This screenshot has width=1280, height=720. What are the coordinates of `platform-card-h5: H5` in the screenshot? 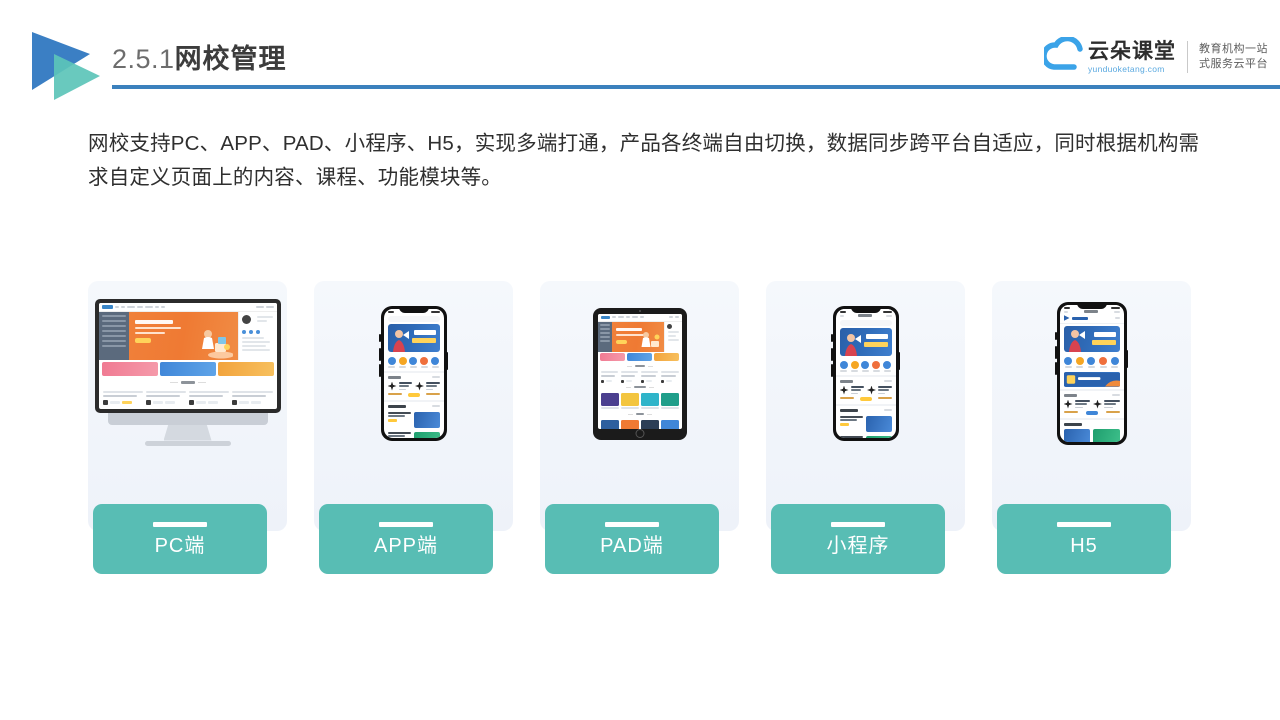 It's located at (1091, 427).